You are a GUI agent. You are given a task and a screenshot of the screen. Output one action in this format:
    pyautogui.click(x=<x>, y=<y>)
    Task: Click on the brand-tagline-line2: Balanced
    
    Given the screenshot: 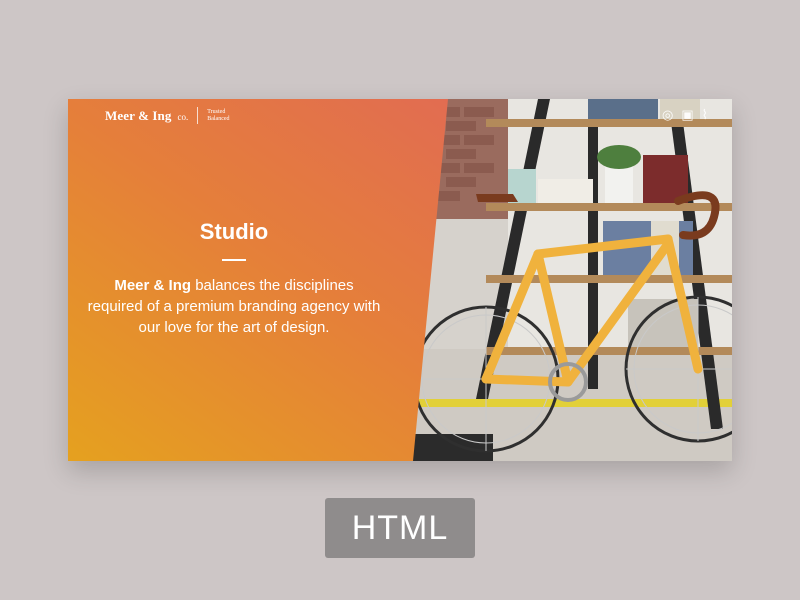 What is the action you would take?
    pyautogui.click(x=218, y=118)
    